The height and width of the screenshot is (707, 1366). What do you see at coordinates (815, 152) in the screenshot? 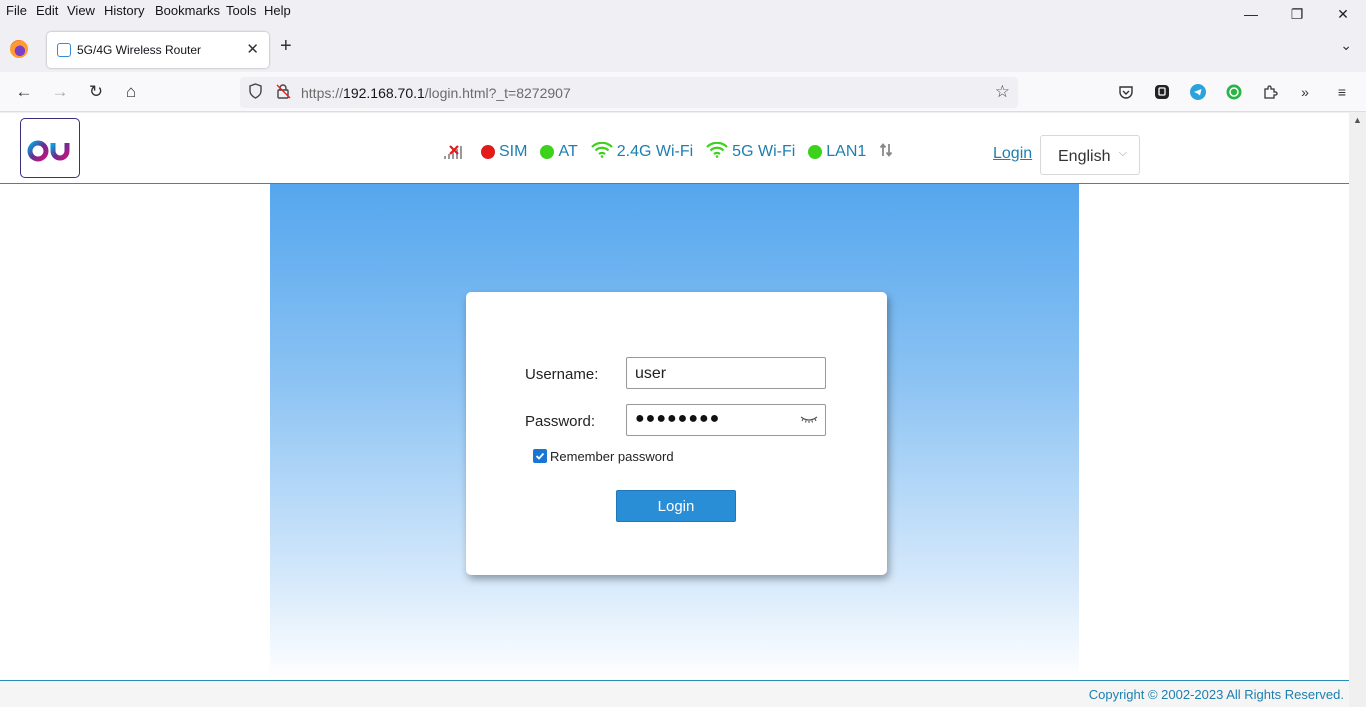
I see `lan1-status-dot-icon` at bounding box center [815, 152].